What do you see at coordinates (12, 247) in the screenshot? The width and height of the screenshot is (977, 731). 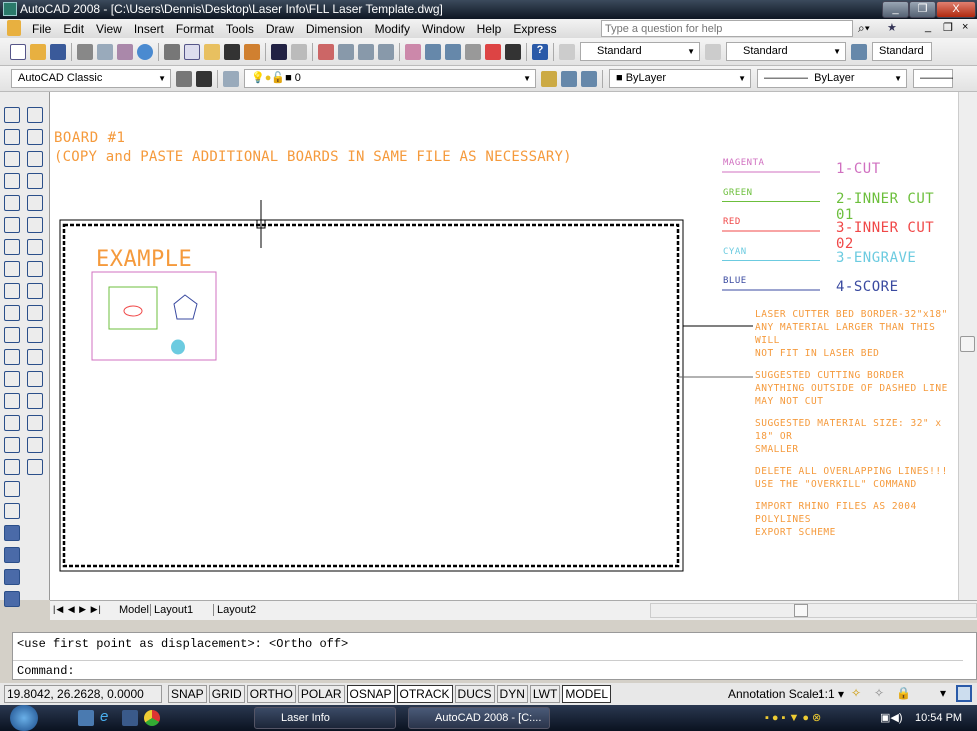 I see `circle-icon` at bounding box center [12, 247].